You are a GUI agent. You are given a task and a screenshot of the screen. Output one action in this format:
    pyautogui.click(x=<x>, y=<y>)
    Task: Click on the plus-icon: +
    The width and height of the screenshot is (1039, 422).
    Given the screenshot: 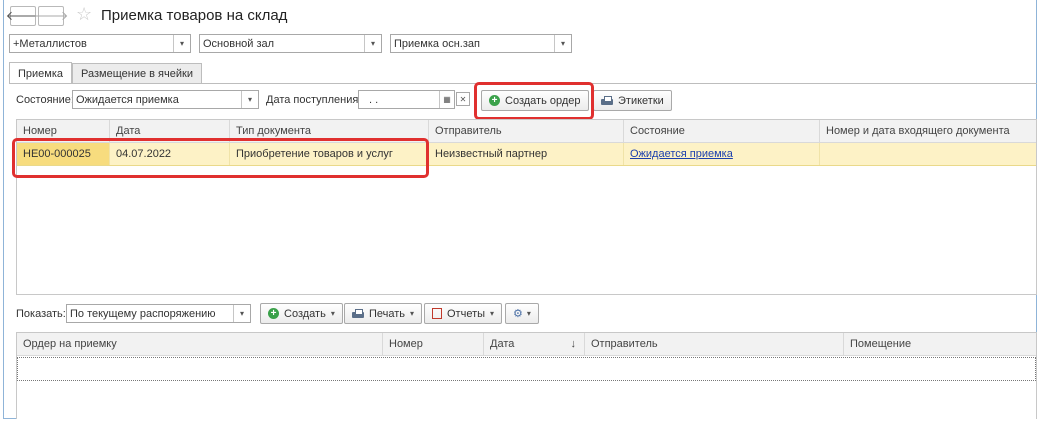 What is the action you would take?
    pyautogui.click(x=273, y=313)
    